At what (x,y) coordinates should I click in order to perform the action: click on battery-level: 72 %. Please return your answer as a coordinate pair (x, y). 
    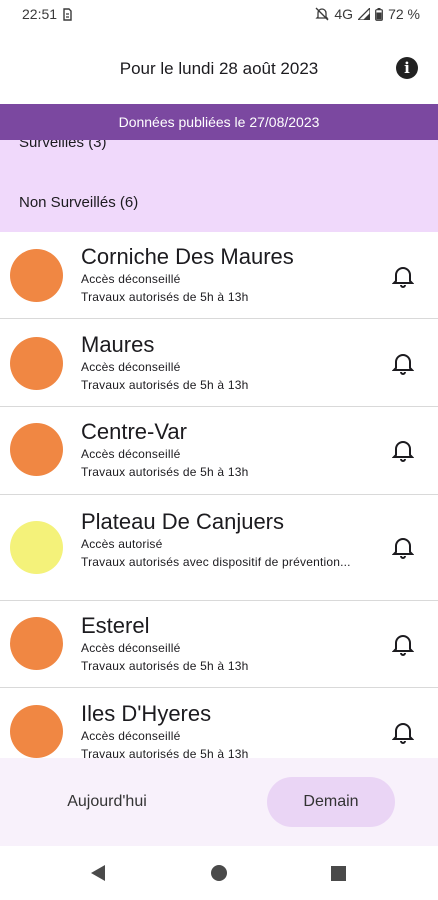
    Looking at the image, I should click on (404, 14).